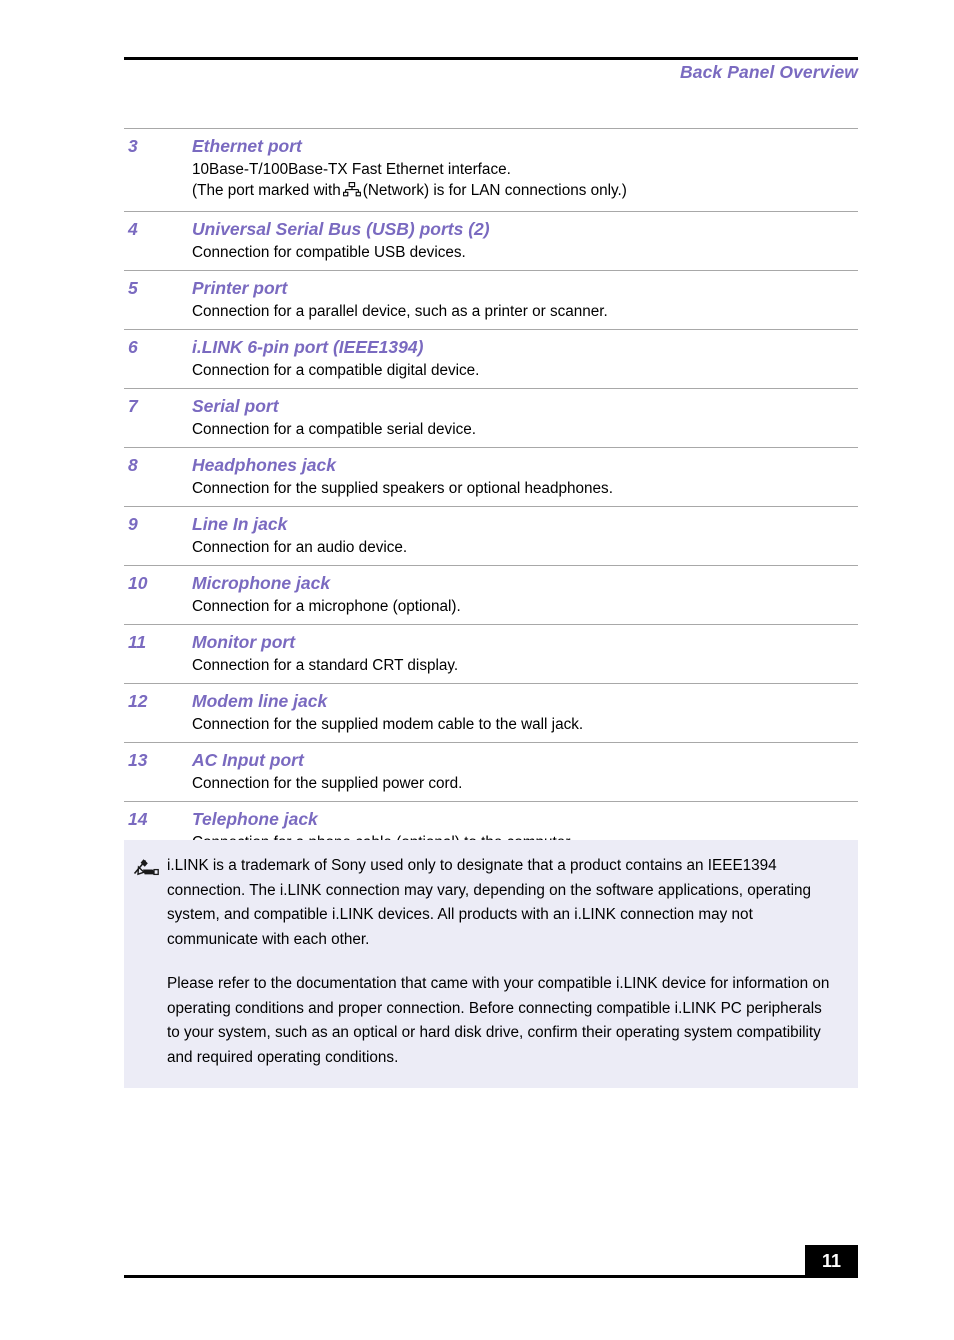 This screenshot has width=954, height=1340. I want to click on header-rule, so click(491, 58).